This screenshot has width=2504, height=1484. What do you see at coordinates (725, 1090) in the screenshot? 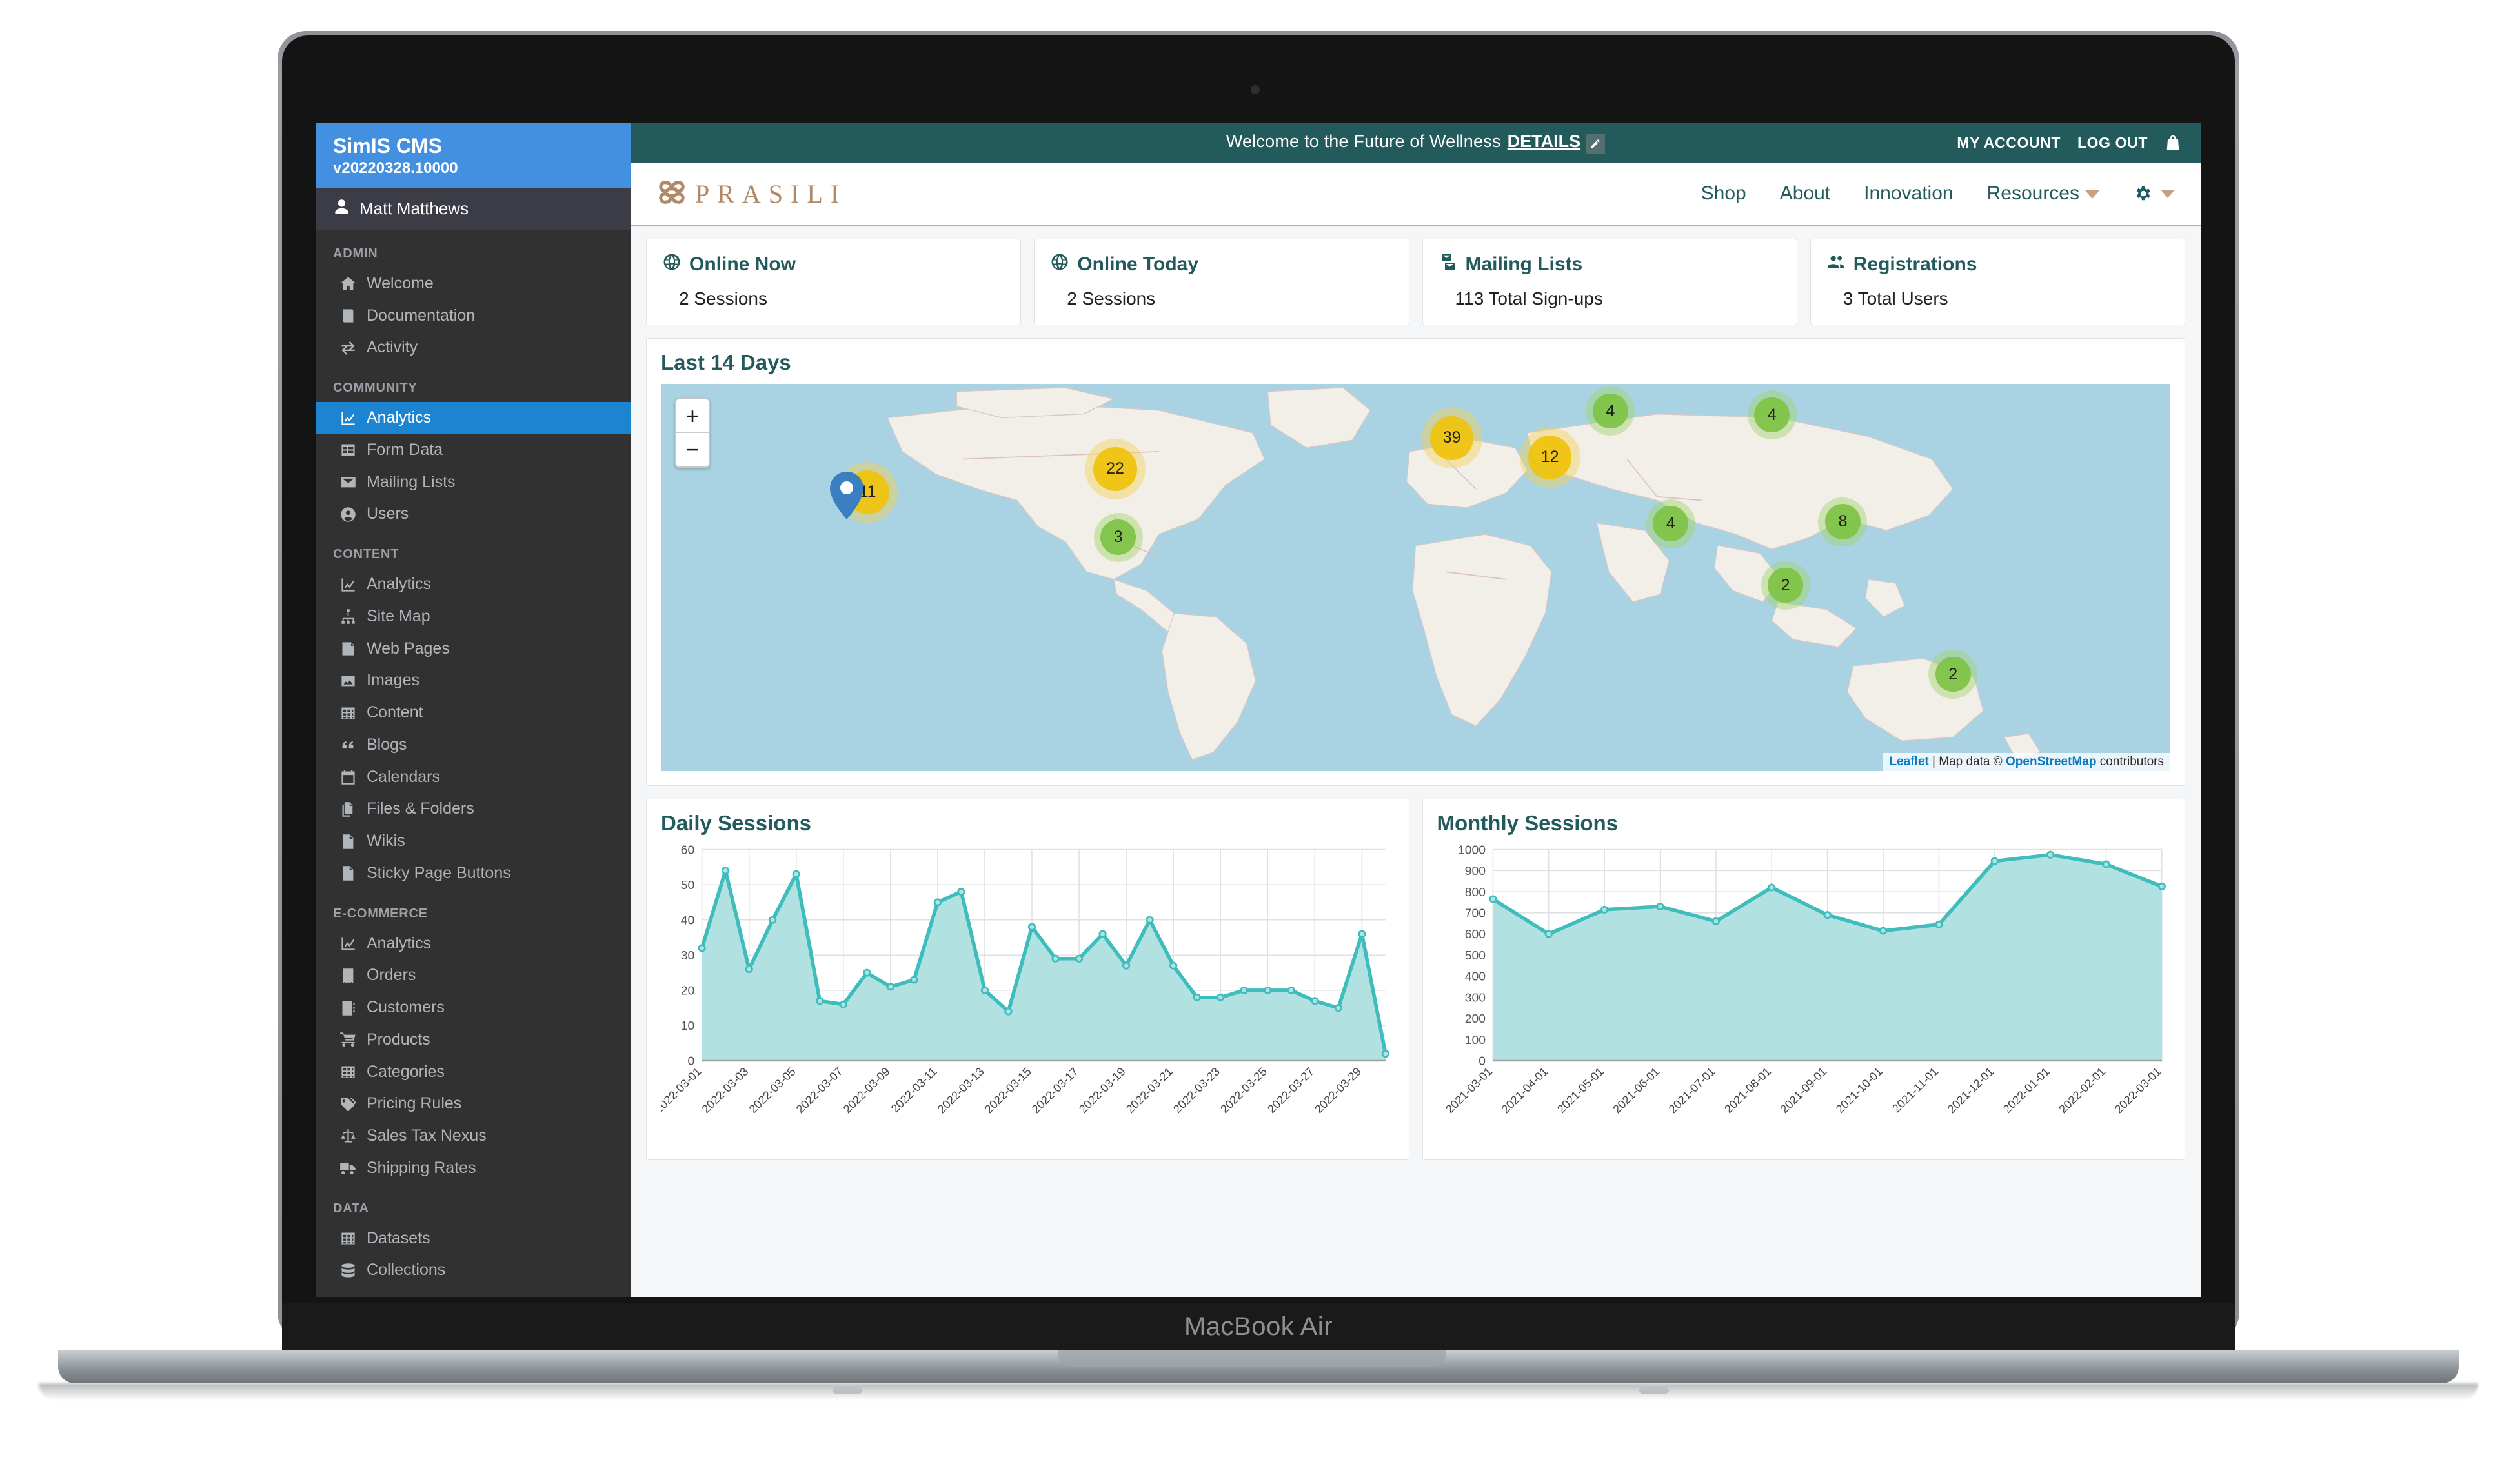
I see `svg-text: 2022-03-03` at bounding box center [725, 1090].